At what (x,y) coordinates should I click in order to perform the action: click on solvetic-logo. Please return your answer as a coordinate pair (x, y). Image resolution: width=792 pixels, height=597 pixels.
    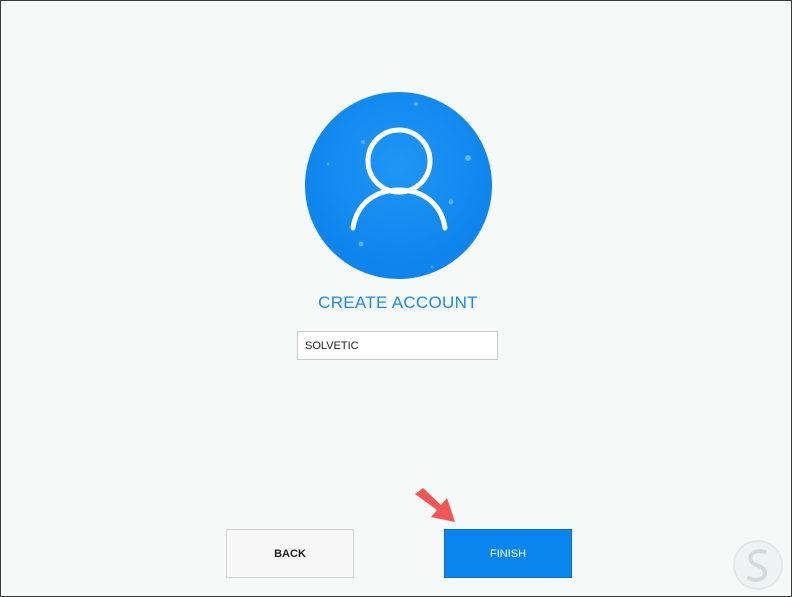
    Looking at the image, I should click on (758, 565).